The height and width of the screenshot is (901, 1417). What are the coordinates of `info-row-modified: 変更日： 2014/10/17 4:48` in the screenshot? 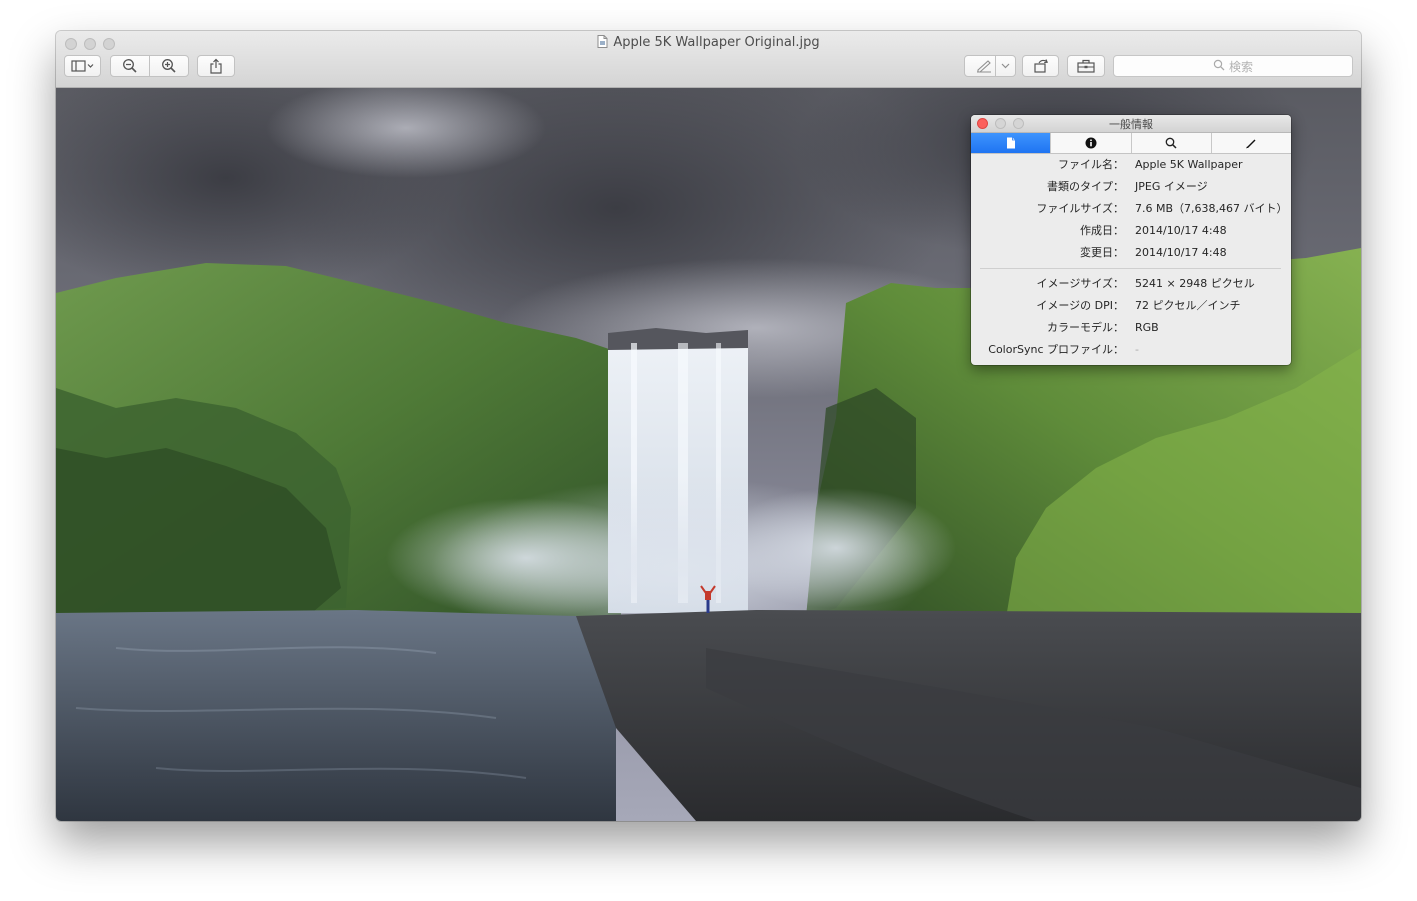 It's located at (1131, 253).